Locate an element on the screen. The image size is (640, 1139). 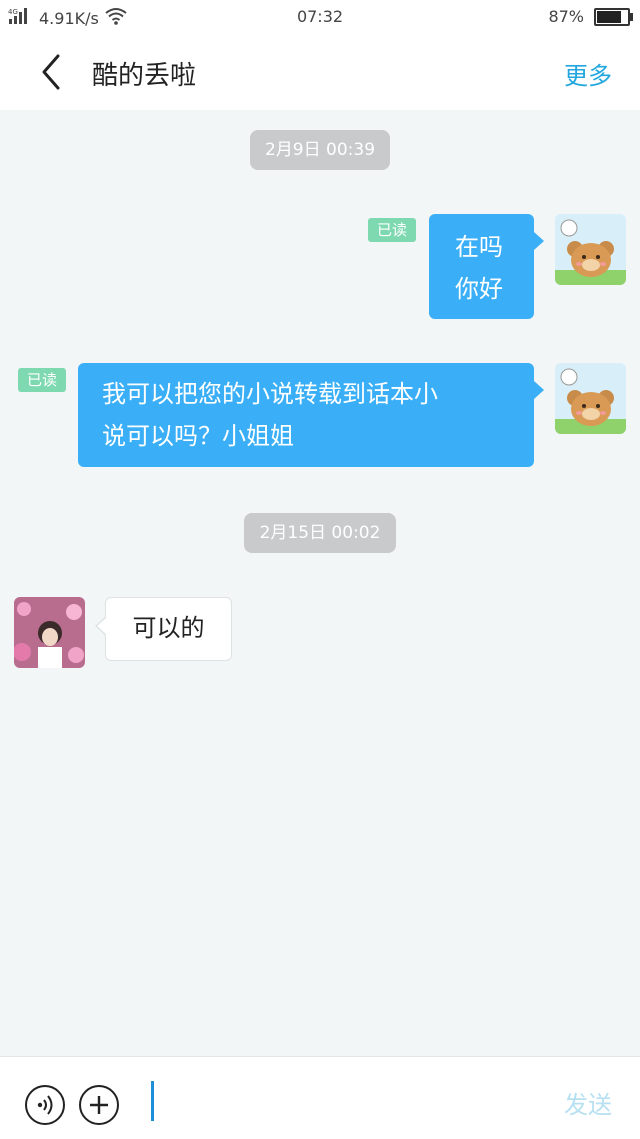
battery-icon is located at coordinates (613, 16).